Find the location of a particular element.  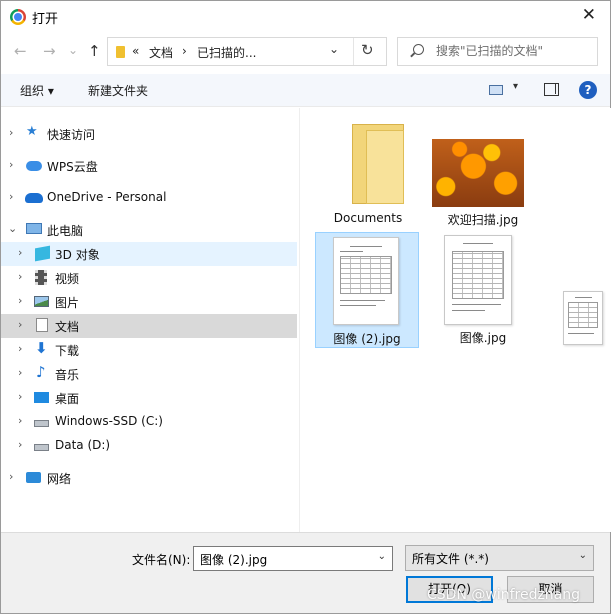

back-button: ← is located at coordinates (20, 51).